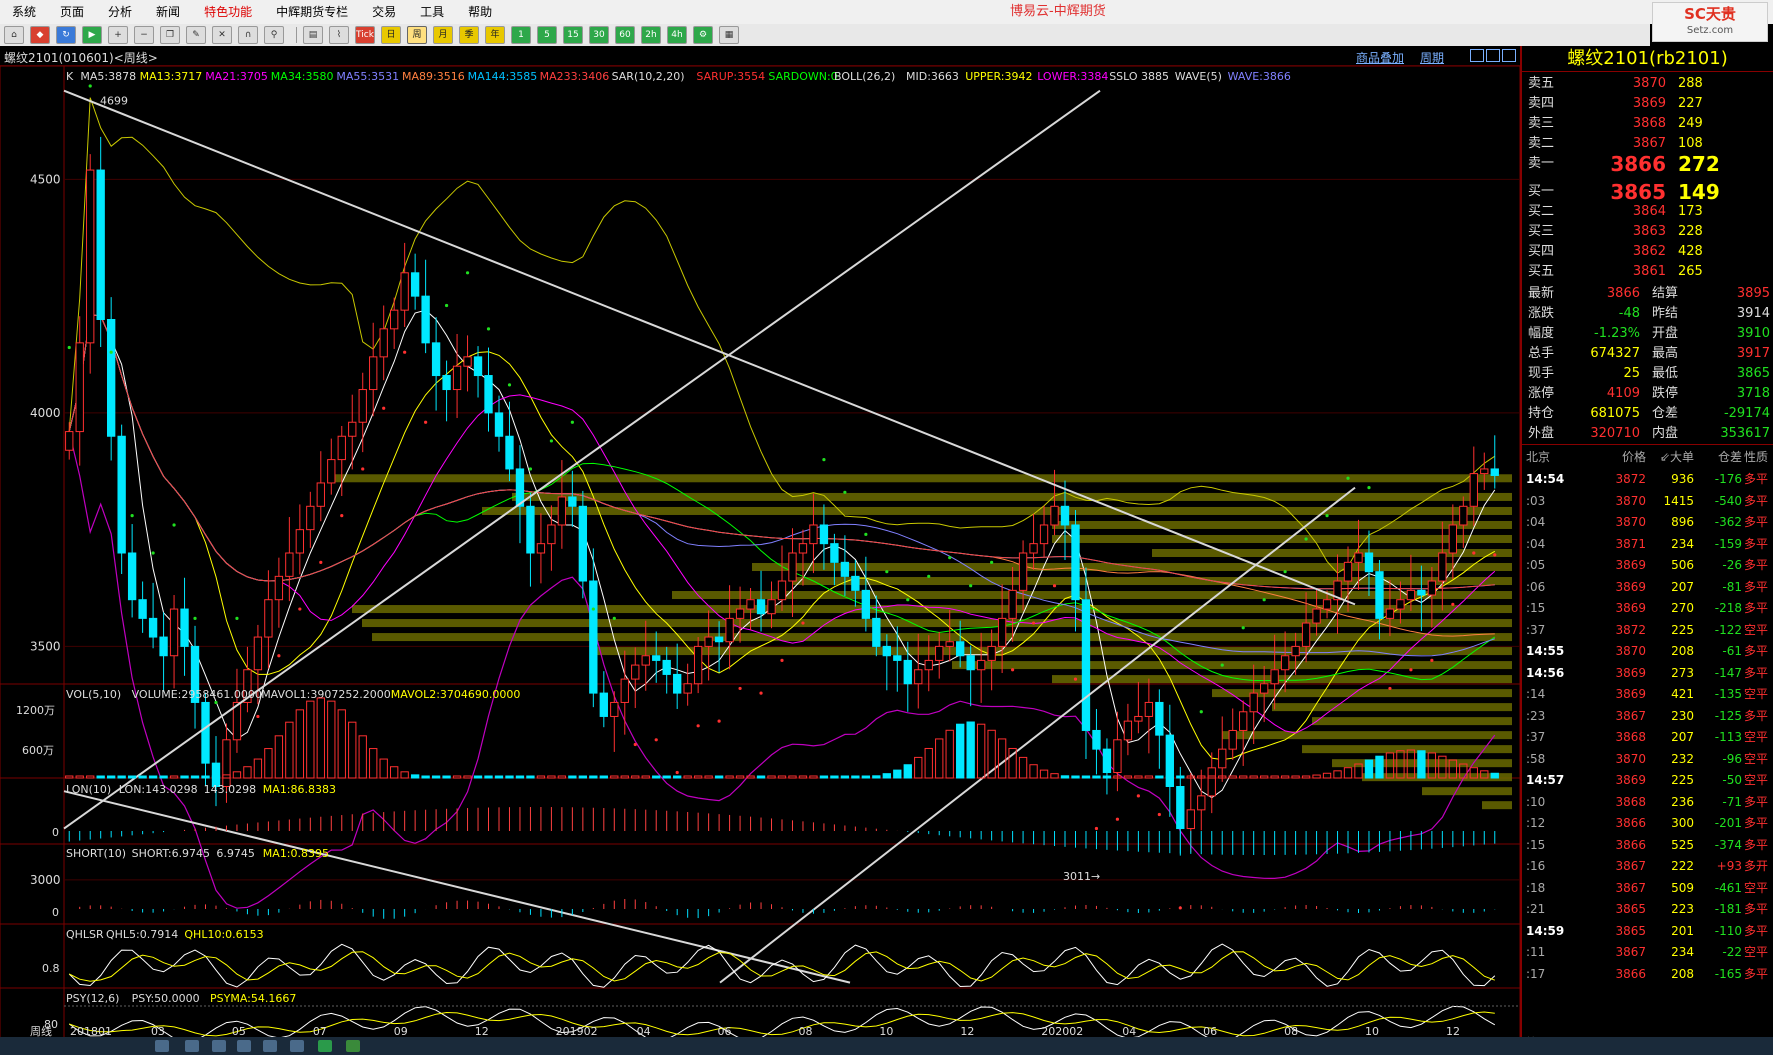  What do you see at coordinates (1541, 393) in the screenshot?
I see `stat-label: 涨停` at bounding box center [1541, 393].